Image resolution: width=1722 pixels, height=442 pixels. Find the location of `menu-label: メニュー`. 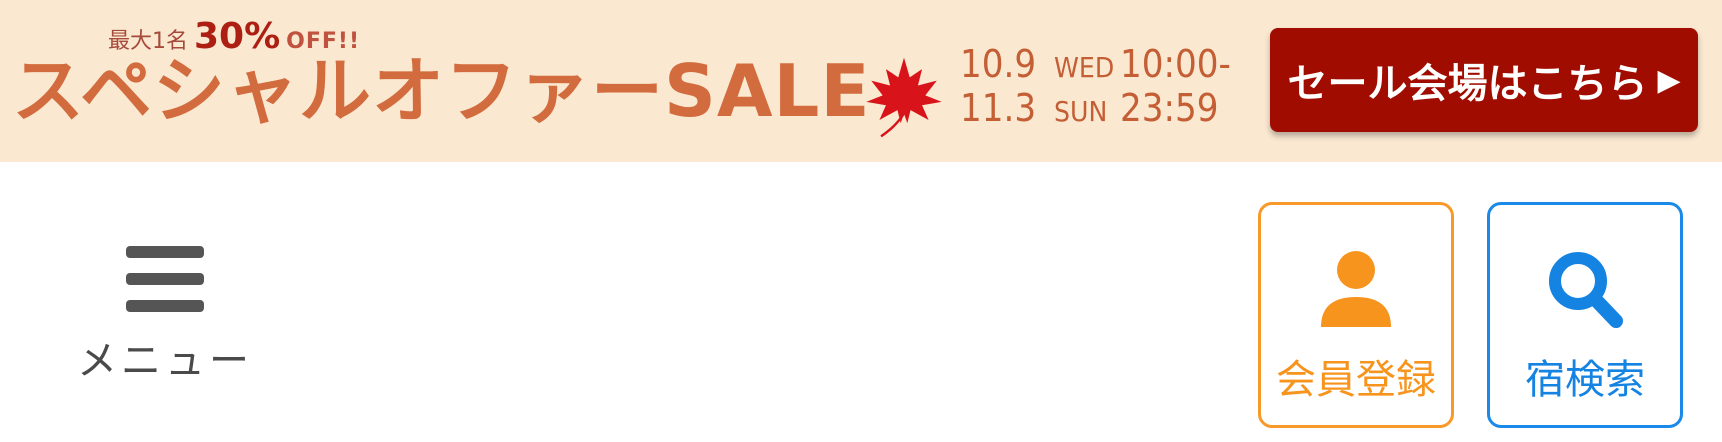

menu-label: メニュー is located at coordinates (165, 361).